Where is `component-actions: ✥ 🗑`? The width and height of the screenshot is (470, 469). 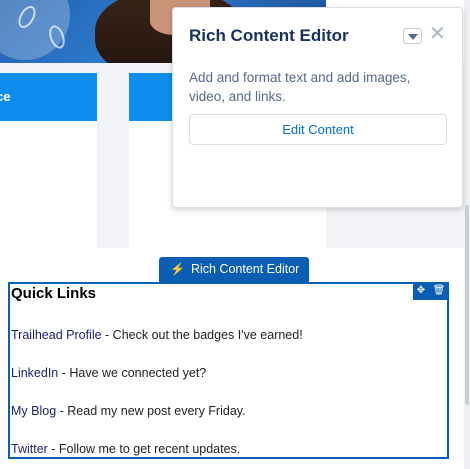 component-actions: ✥ 🗑 is located at coordinates (431, 291).